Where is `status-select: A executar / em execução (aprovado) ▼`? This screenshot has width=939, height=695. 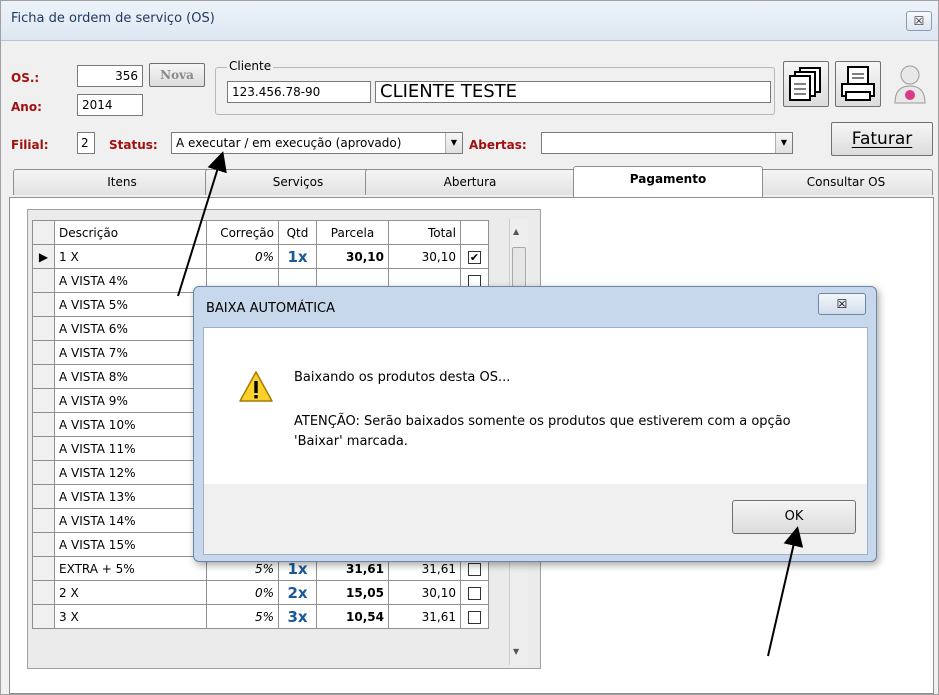 status-select: A executar / em execução (aprovado) ▼ is located at coordinates (317, 143).